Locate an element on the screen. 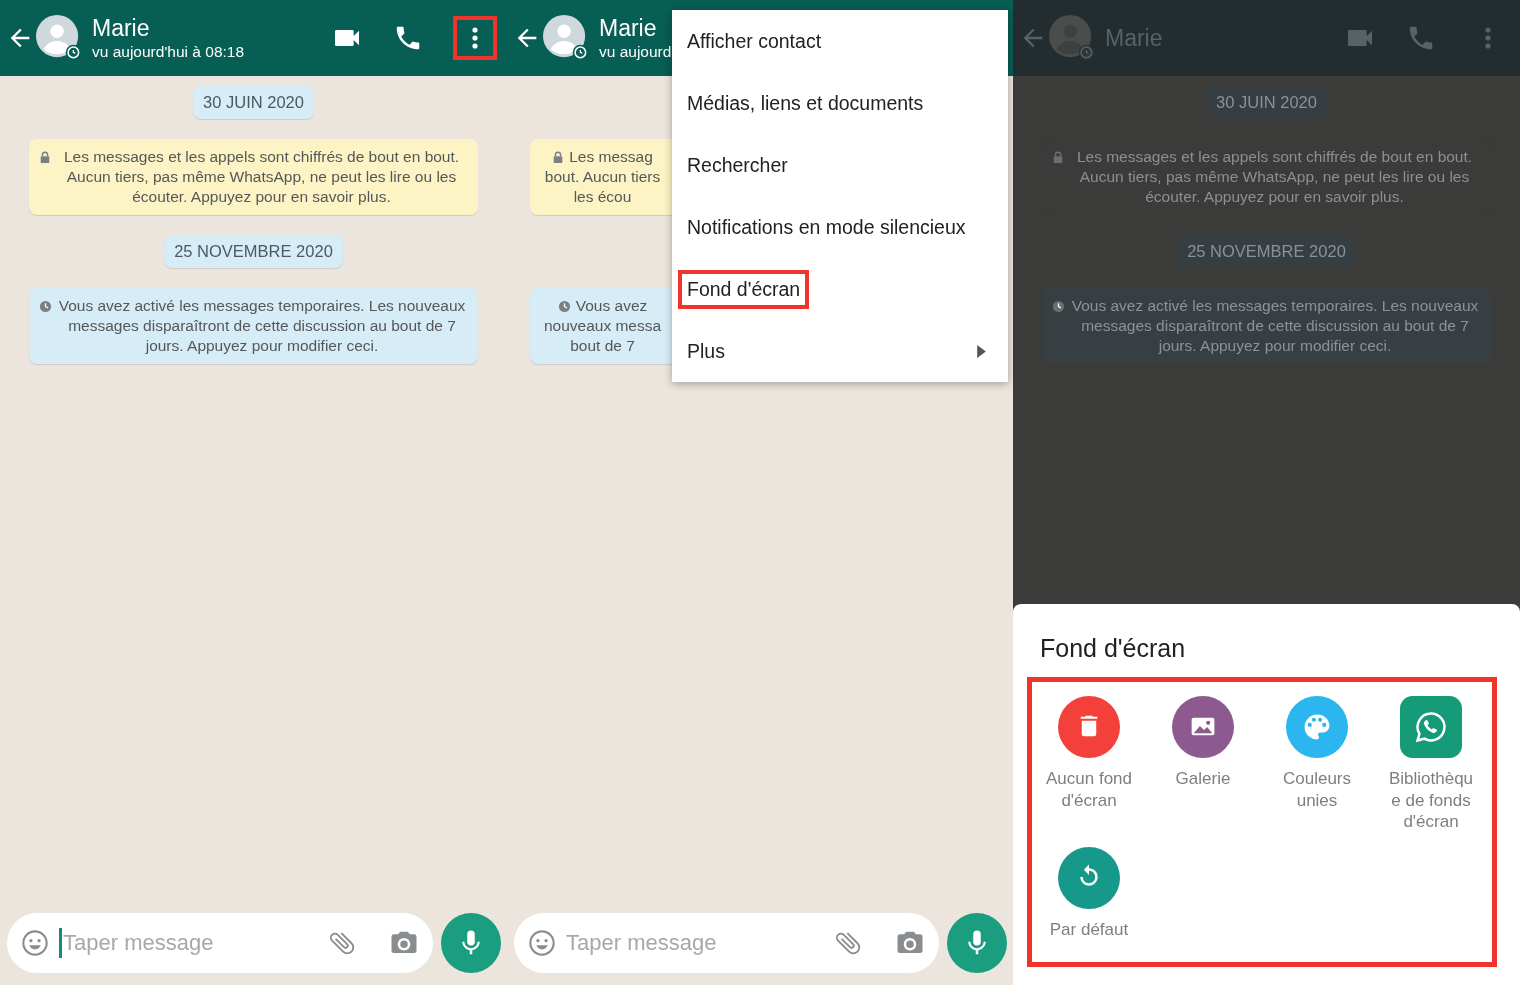  system-message-text: les écou is located at coordinates (602, 197).